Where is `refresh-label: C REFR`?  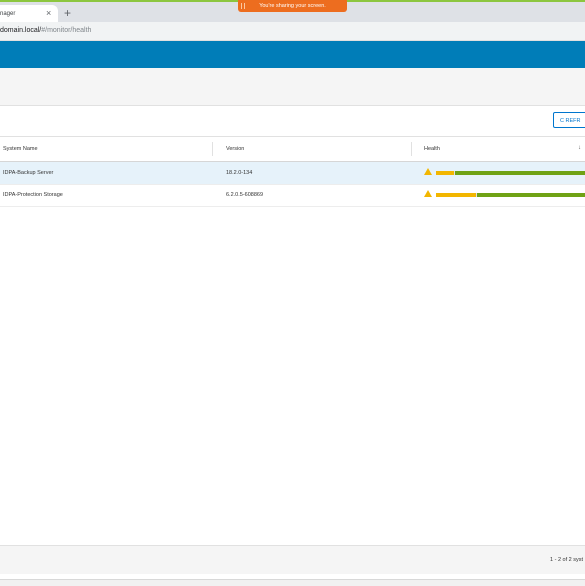
refresh-label: C REFR is located at coordinates (570, 121).